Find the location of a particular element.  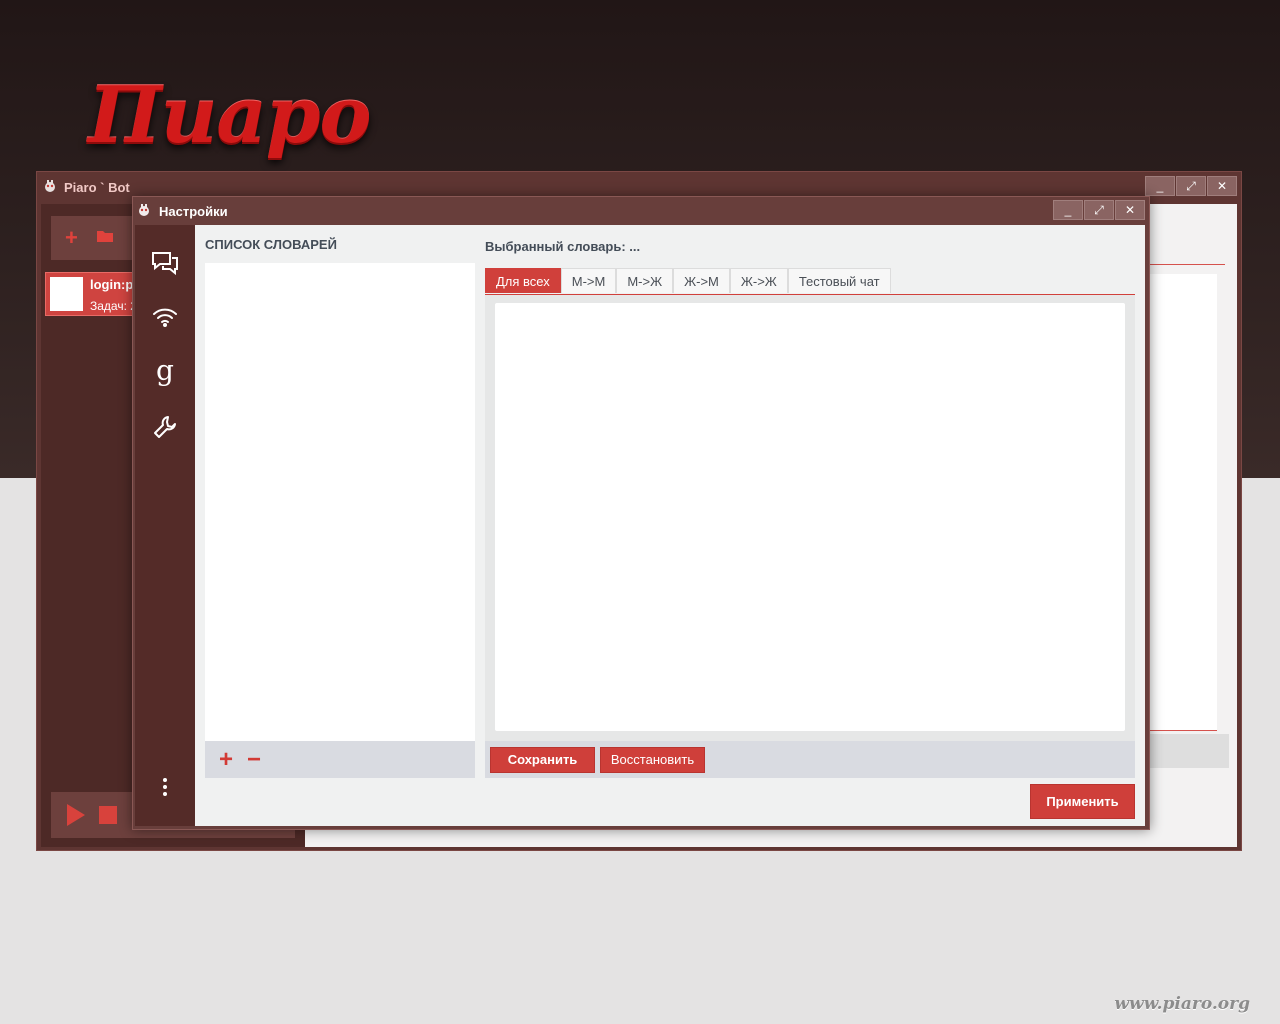

apply-button: Применить is located at coordinates (1082, 801).